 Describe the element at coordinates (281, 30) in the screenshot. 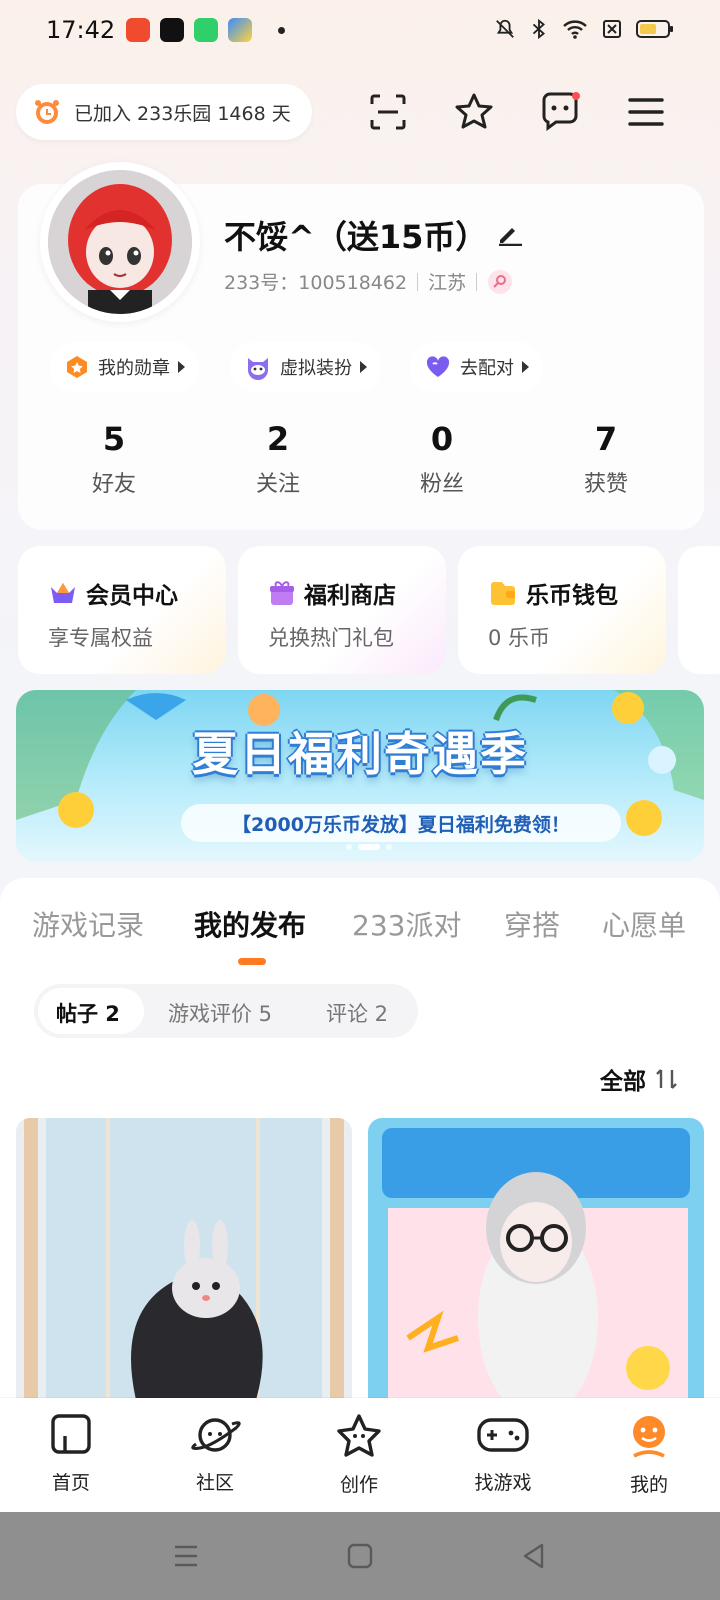

I see `more-dot-icon` at that location.